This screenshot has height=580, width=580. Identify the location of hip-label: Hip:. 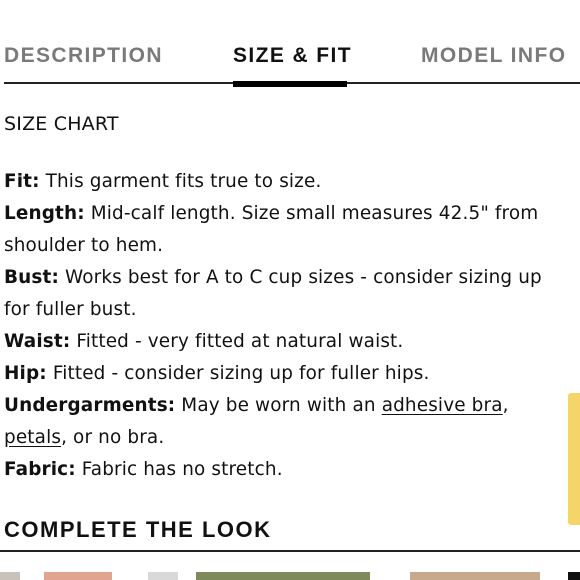
(25, 373).